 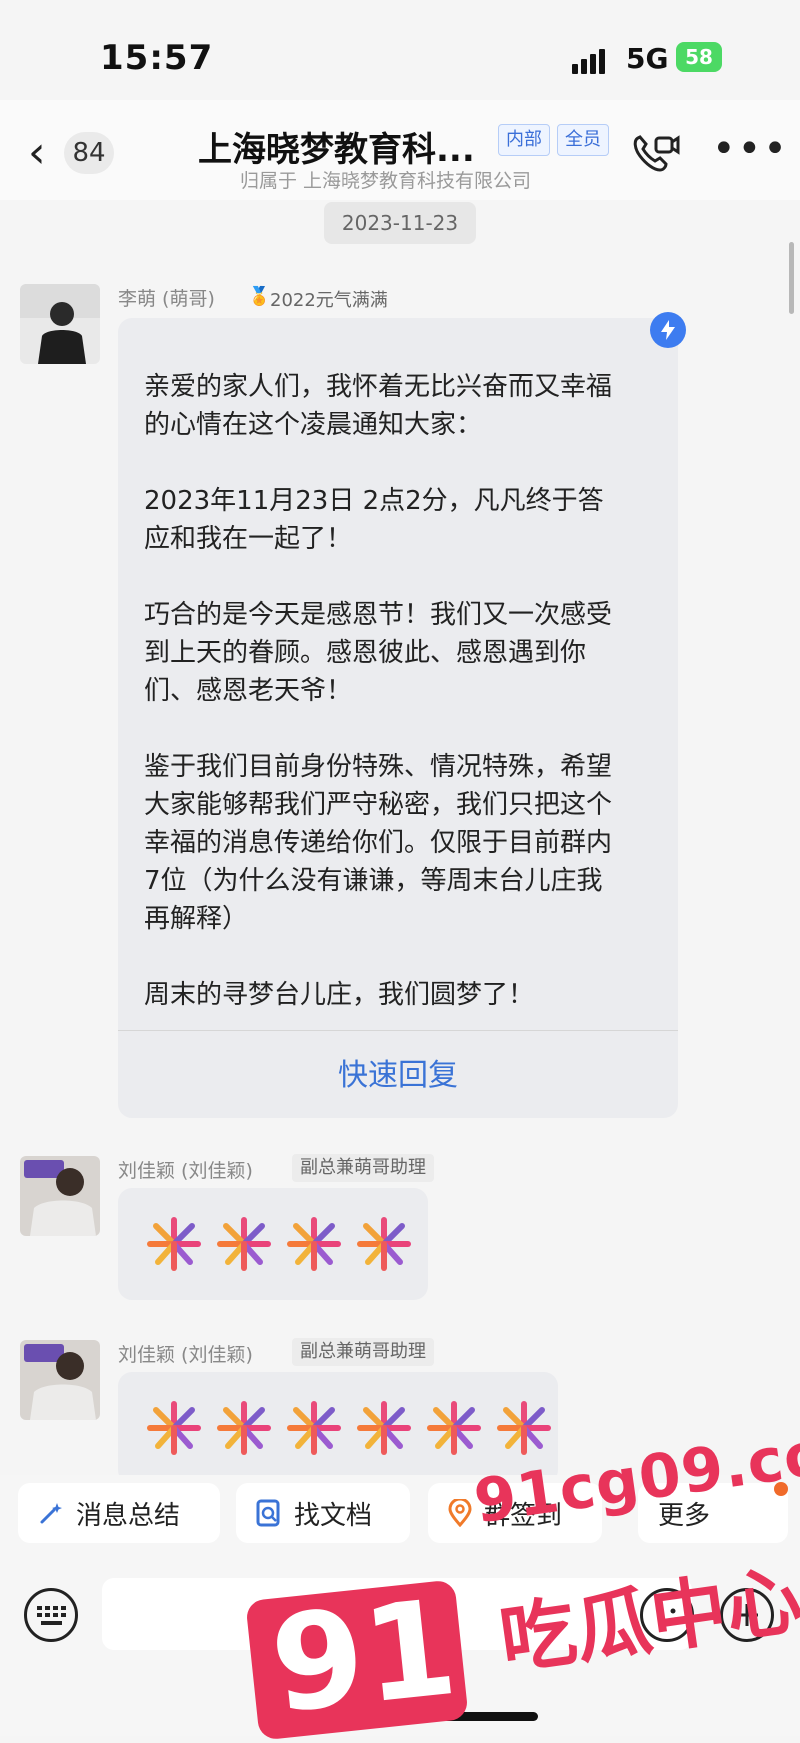 I want to click on summary-button: 消息总结, so click(x=119, y=1513).